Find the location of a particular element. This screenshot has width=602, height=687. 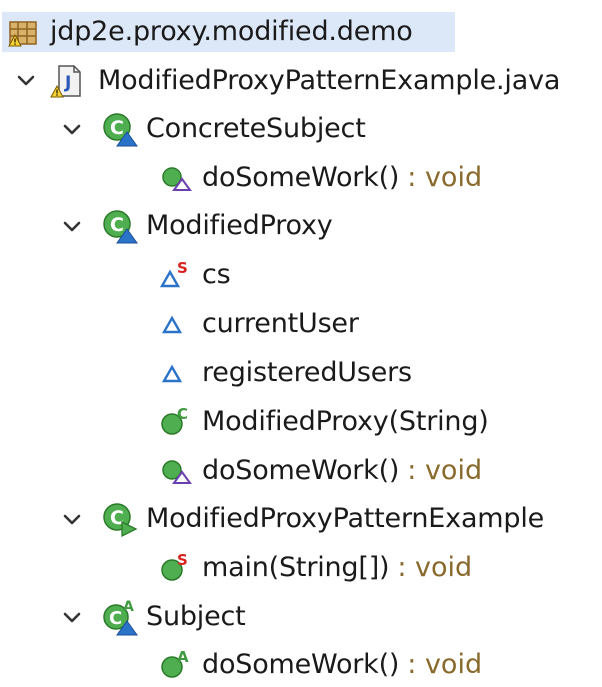

tree-item-constructor: C ModifiedProxy(String) is located at coordinates (324, 422).